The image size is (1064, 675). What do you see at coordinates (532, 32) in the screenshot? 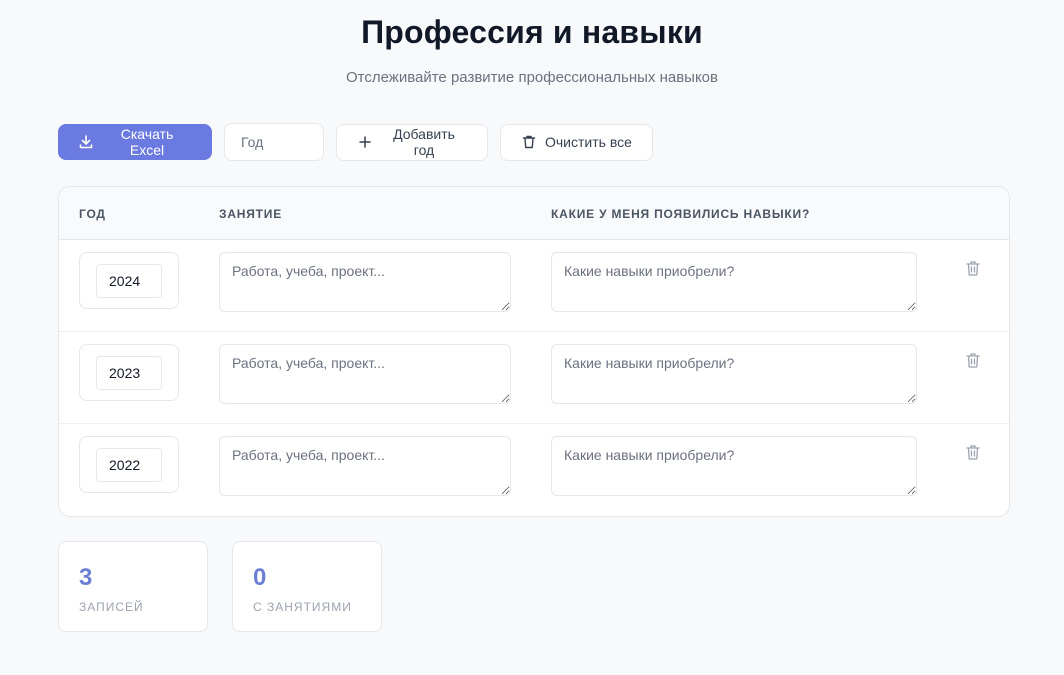
I see `page-title: Профессия и навыки` at bounding box center [532, 32].